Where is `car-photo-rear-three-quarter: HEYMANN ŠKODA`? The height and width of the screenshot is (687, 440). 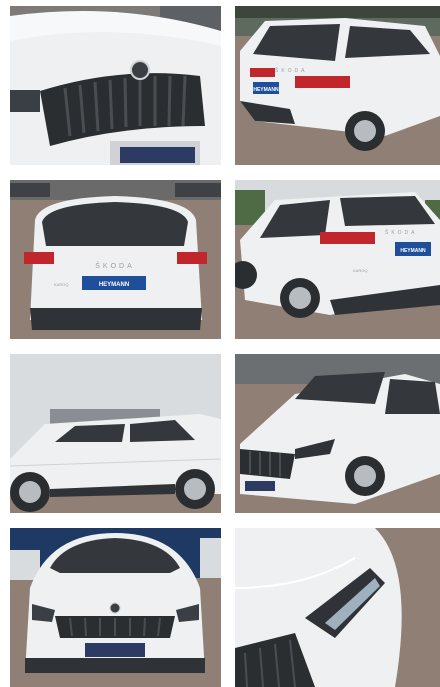
car-photo-rear-three-quarter: HEYMANN ŠKODA is located at coordinates (337, 85).